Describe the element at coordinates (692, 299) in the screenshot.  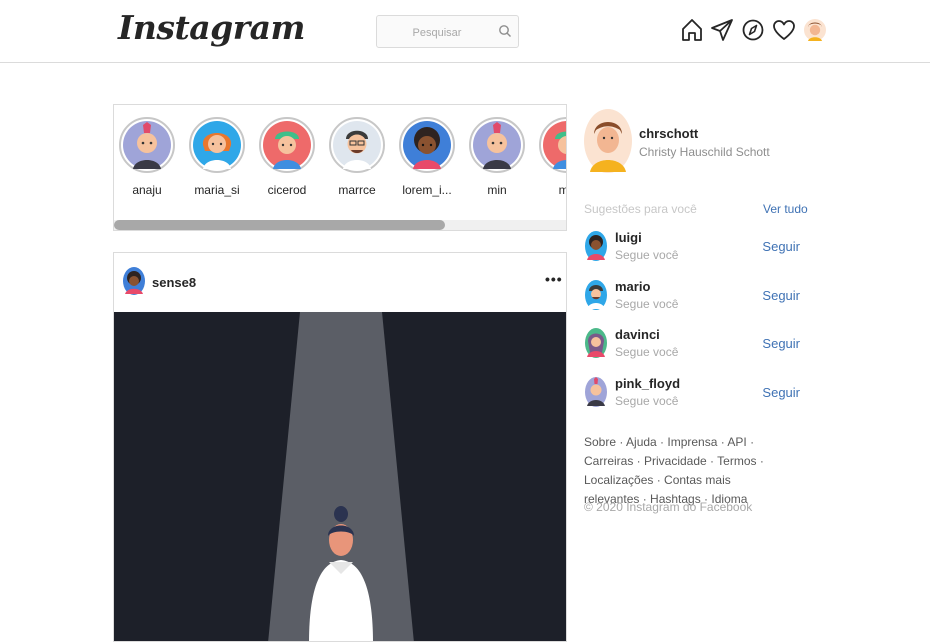
I see `suggestion-item: mario Segue você Seguir` at that location.